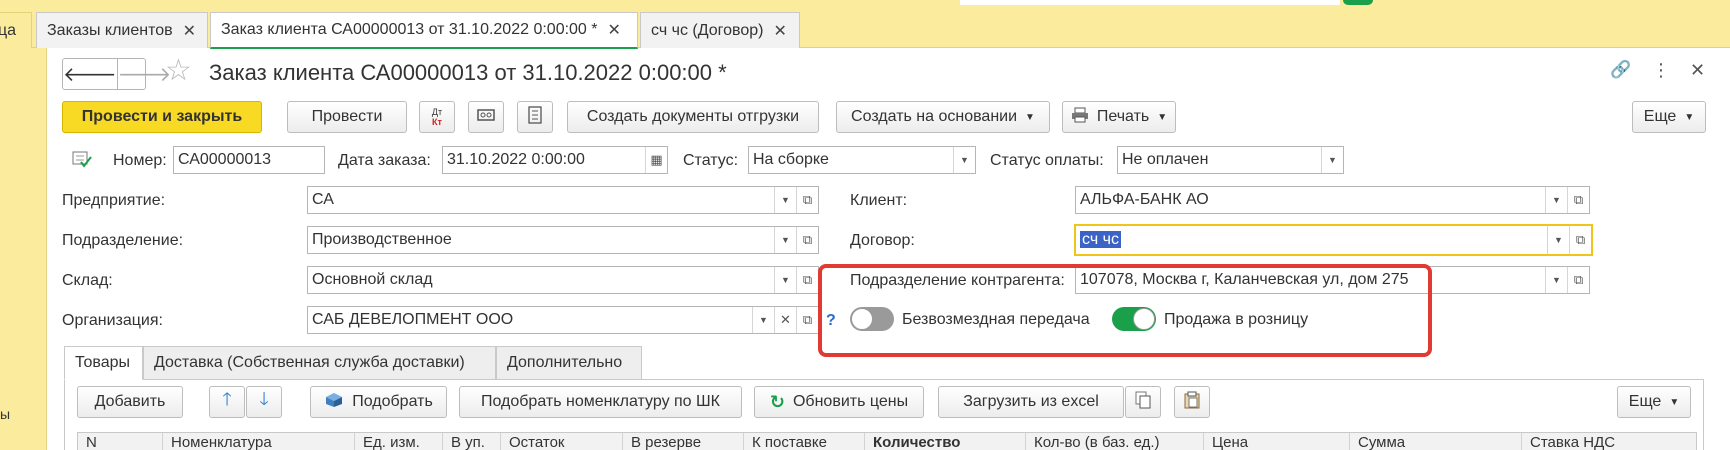  I want to click on link-icon: 🔗, so click(1620, 70).